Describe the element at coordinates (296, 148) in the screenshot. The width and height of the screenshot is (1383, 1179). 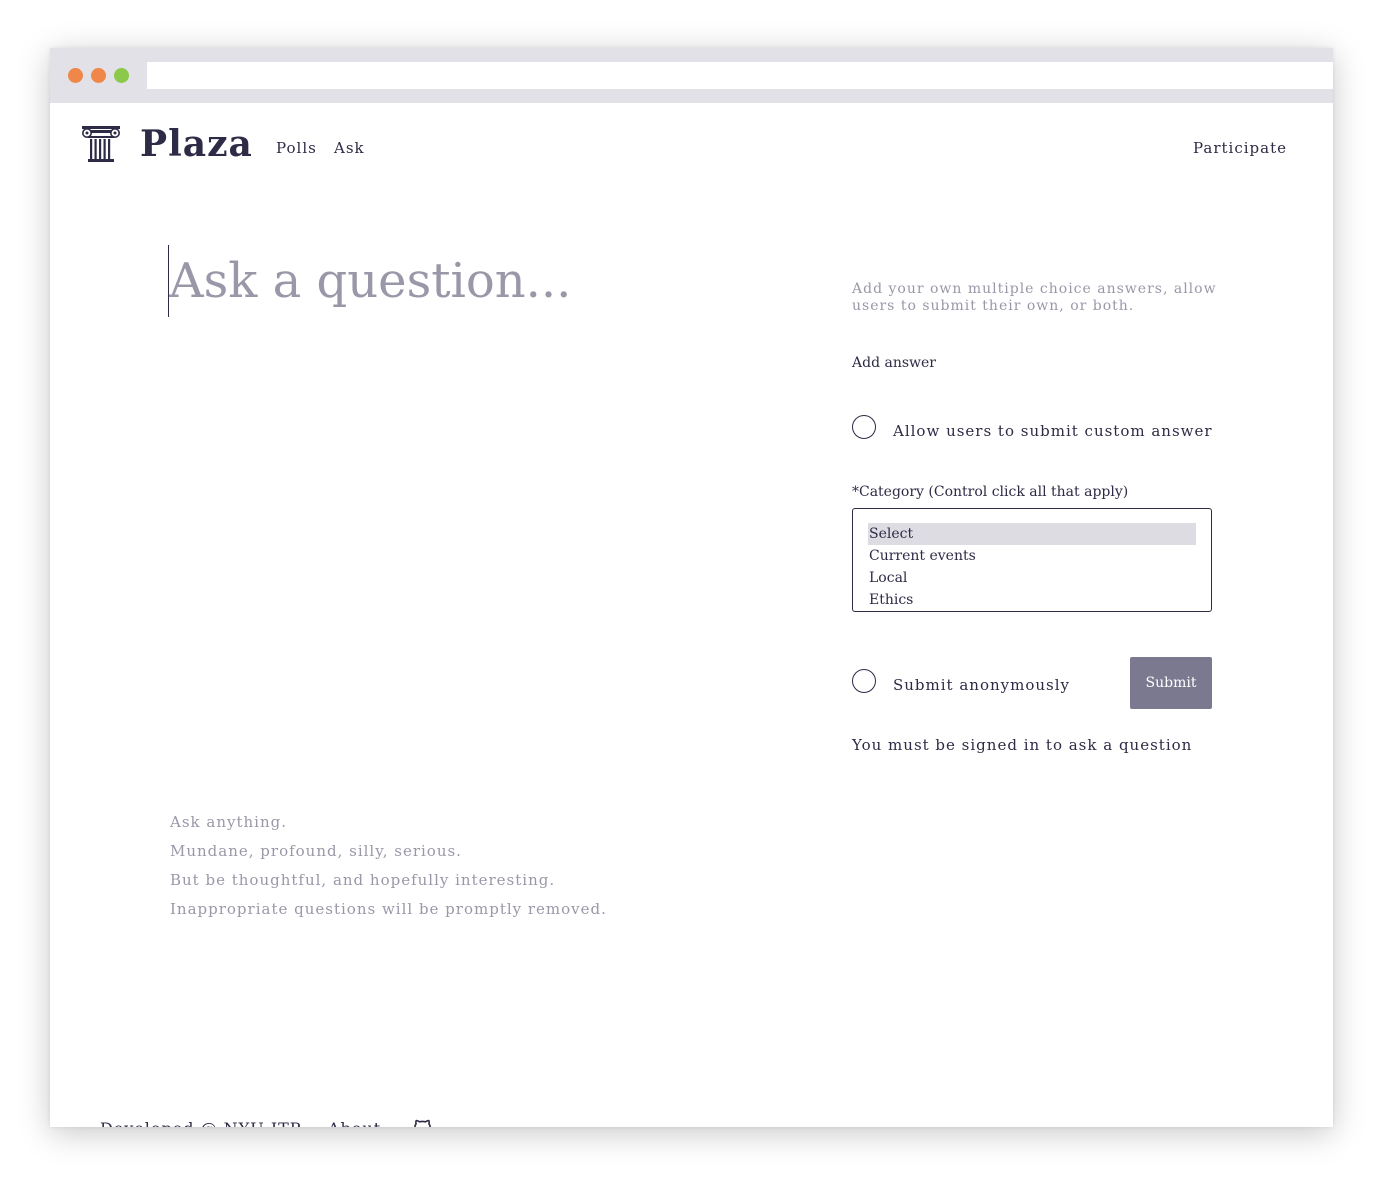
I see `nav-polls: Polls` at that location.